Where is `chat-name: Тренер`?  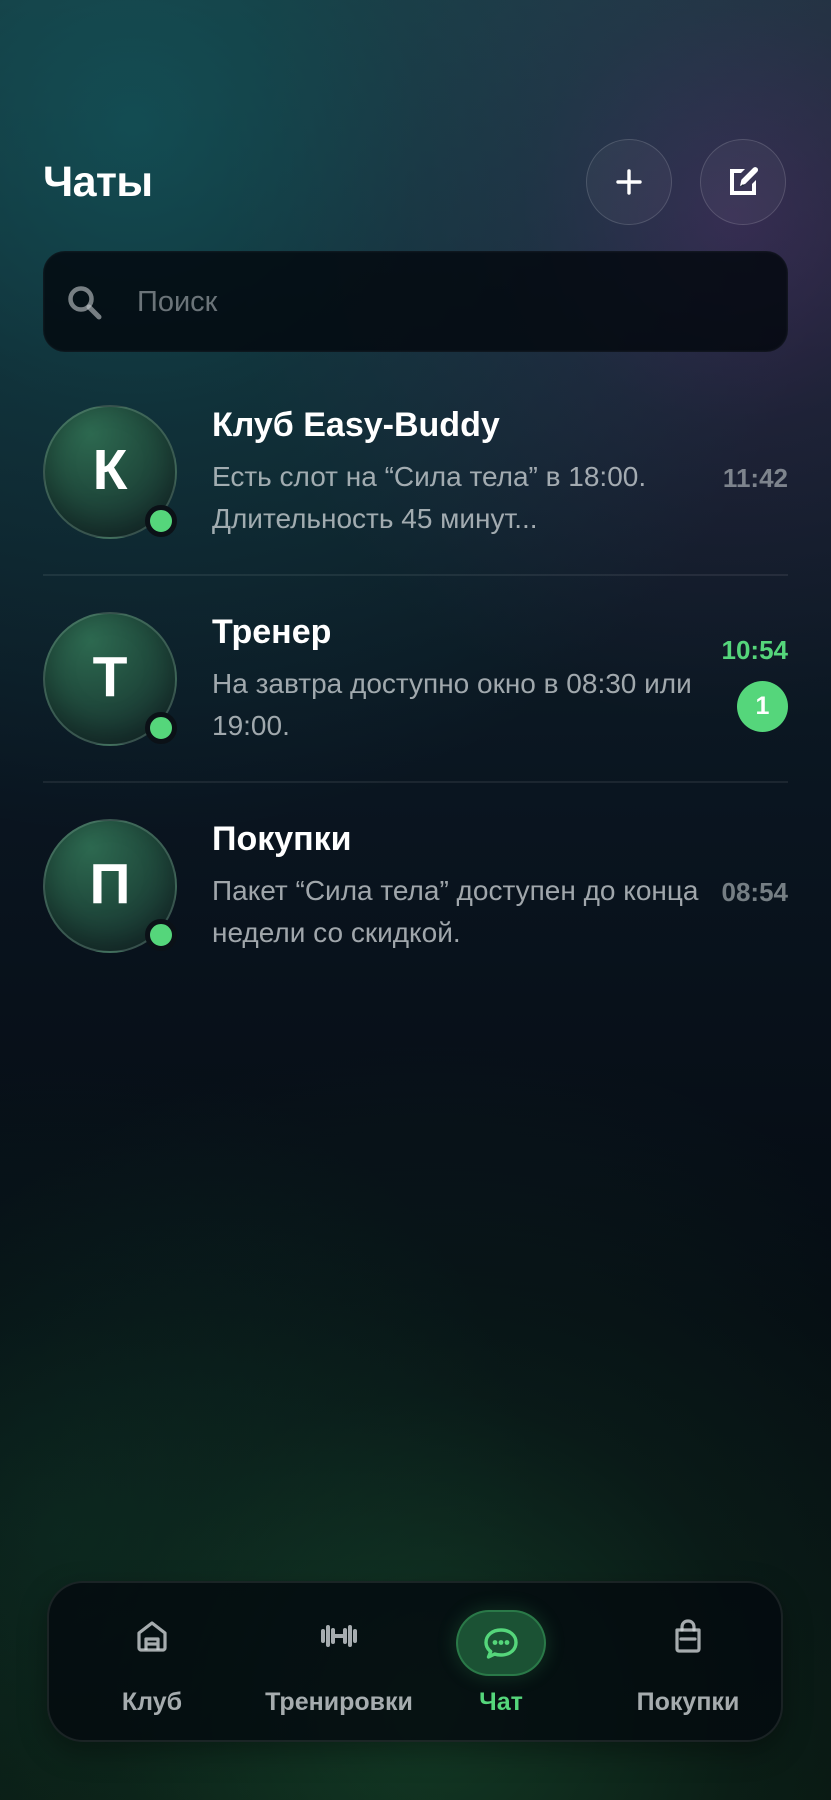 chat-name: Тренер is located at coordinates (272, 632).